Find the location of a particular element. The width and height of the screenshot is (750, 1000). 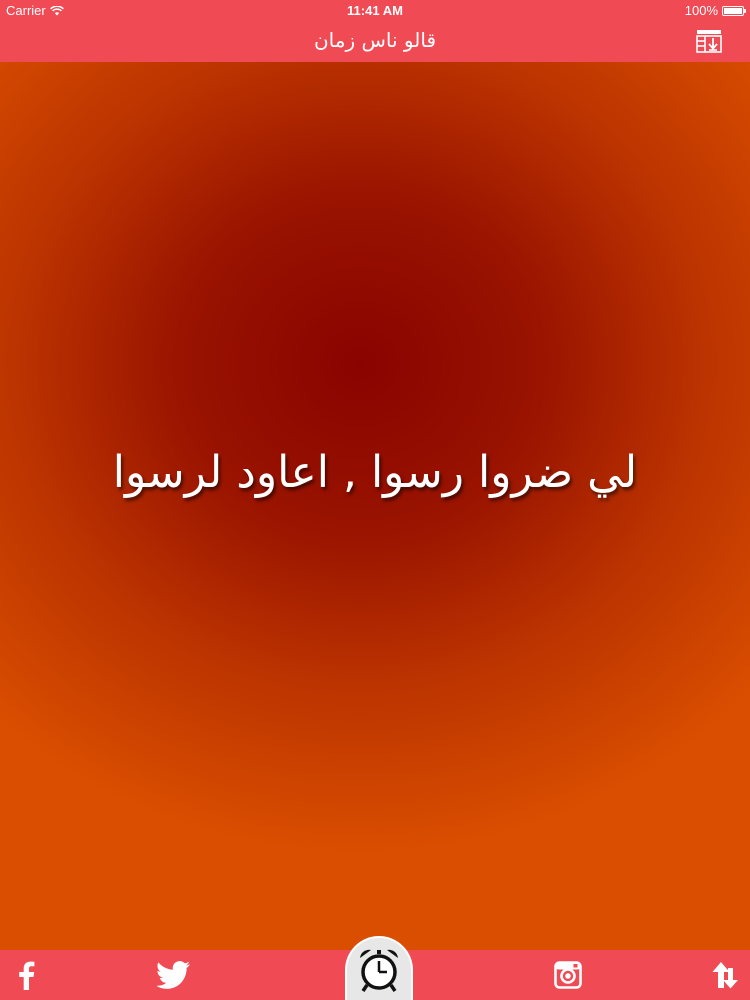

nav-bar: قالو ناس زمان is located at coordinates (375, 41).